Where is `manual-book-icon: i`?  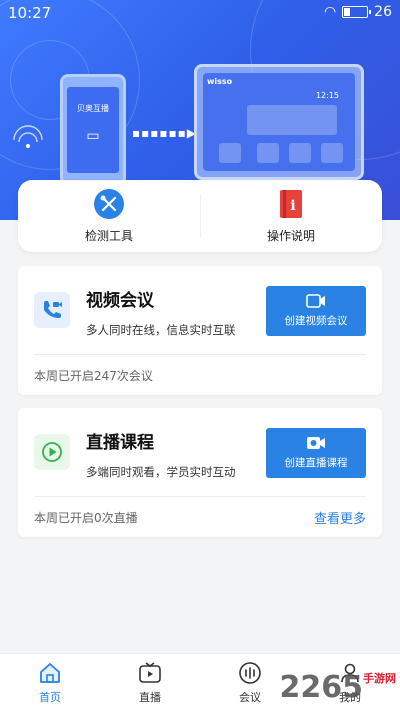
manual-book-icon: i is located at coordinates (291, 204).